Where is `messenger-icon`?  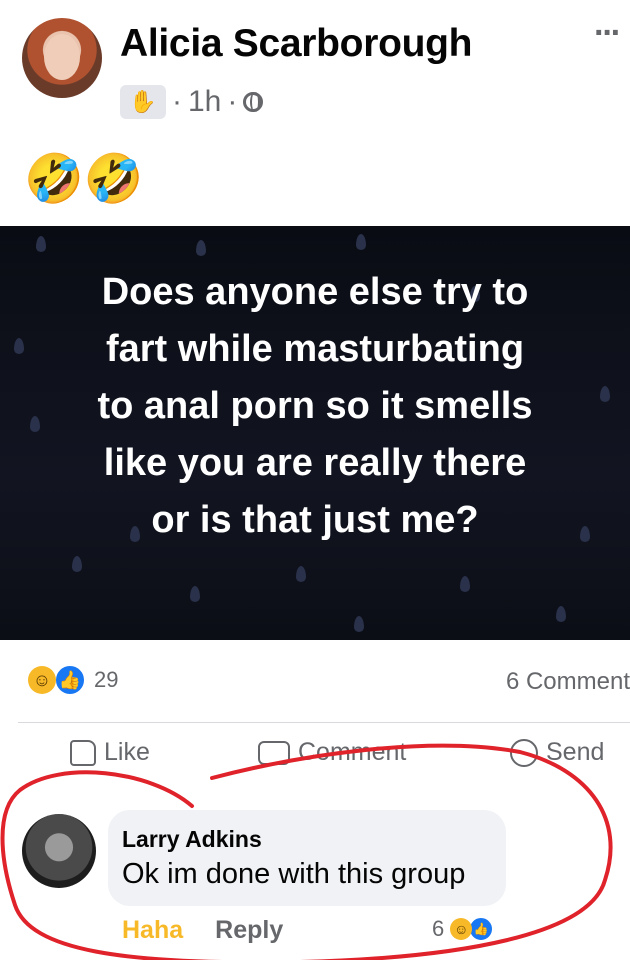 messenger-icon is located at coordinates (524, 752).